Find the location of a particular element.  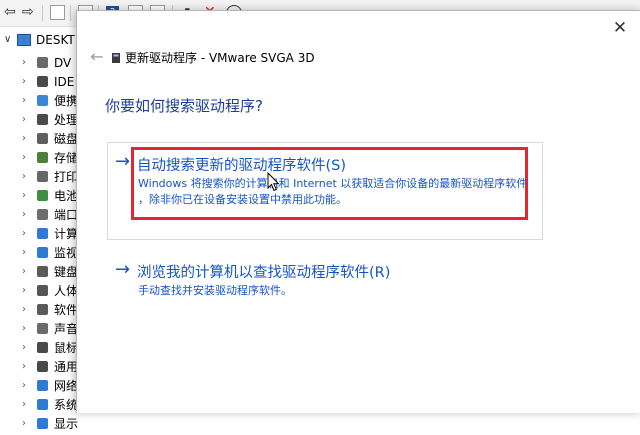

disk-drive-icon is located at coordinates (42, 138).